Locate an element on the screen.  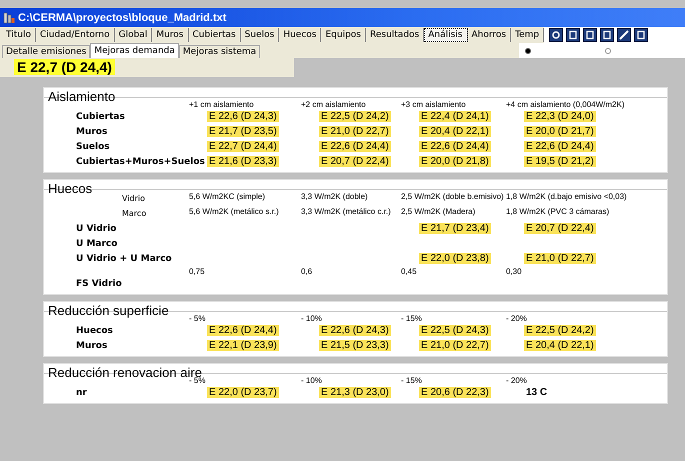
tab: Equipos is located at coordinates (343, 35).